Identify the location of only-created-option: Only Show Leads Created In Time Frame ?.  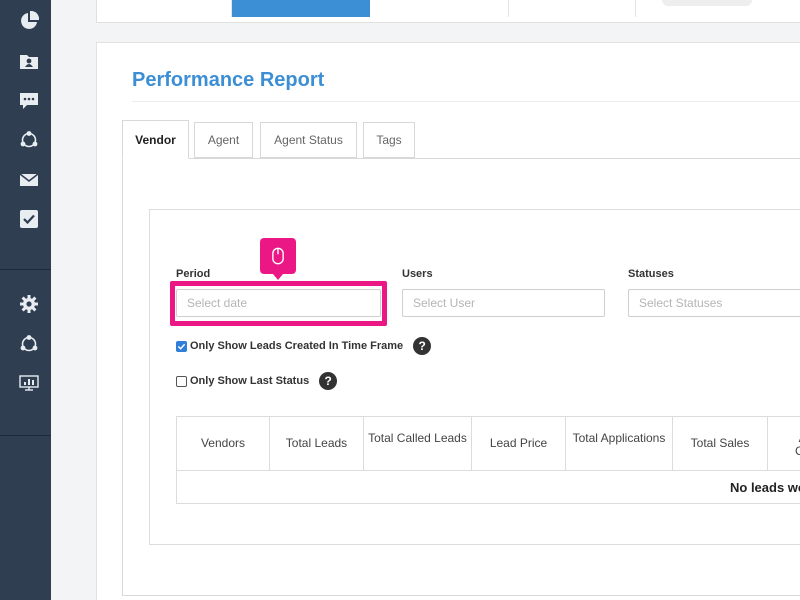
(304, 346).